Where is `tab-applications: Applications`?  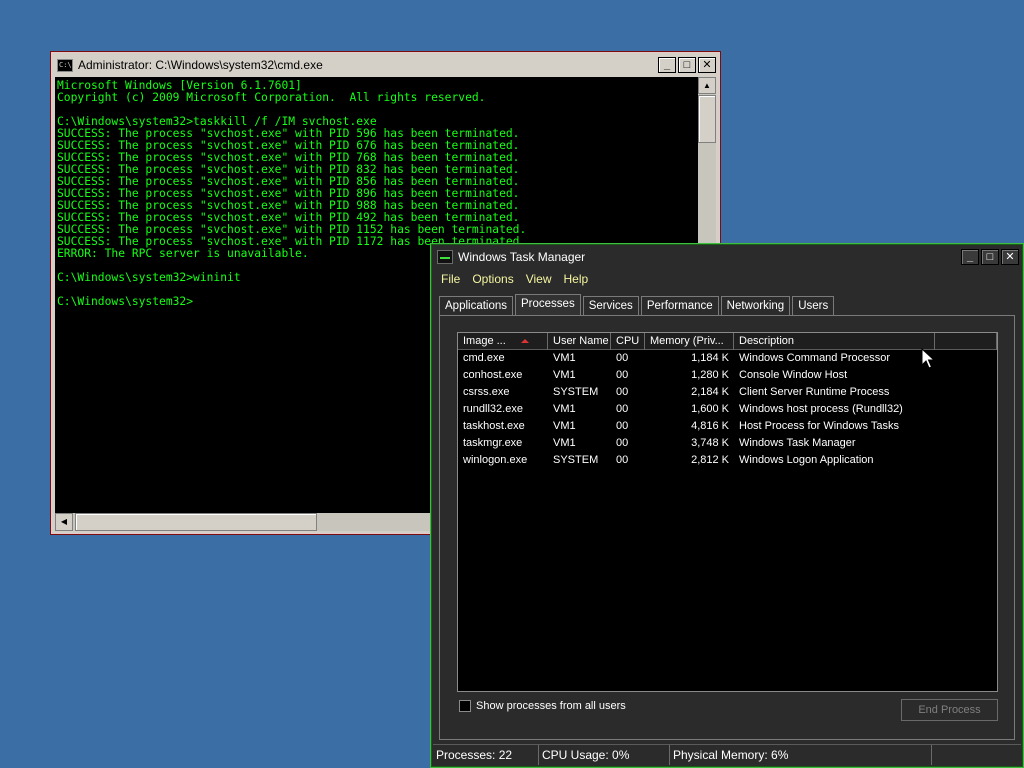
tab-applications: Applications is located at coordinates (476, 305).